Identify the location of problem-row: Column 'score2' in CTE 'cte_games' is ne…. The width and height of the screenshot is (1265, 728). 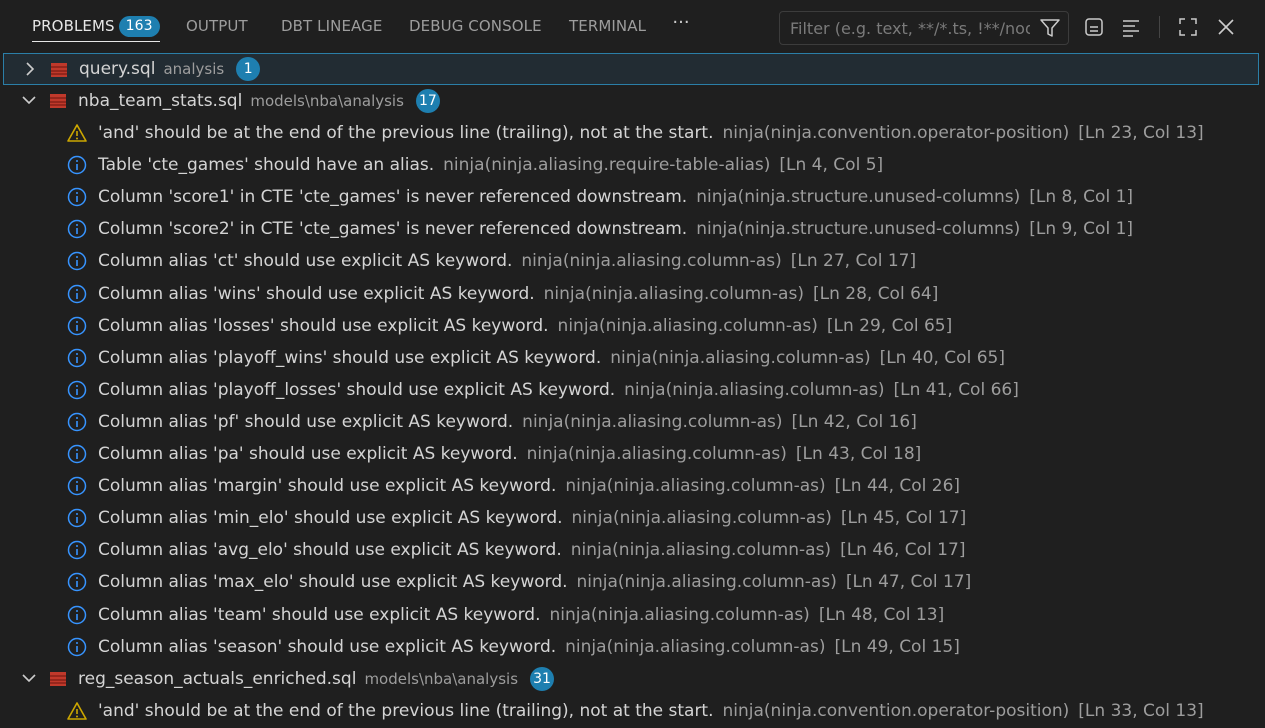
(632, 229).